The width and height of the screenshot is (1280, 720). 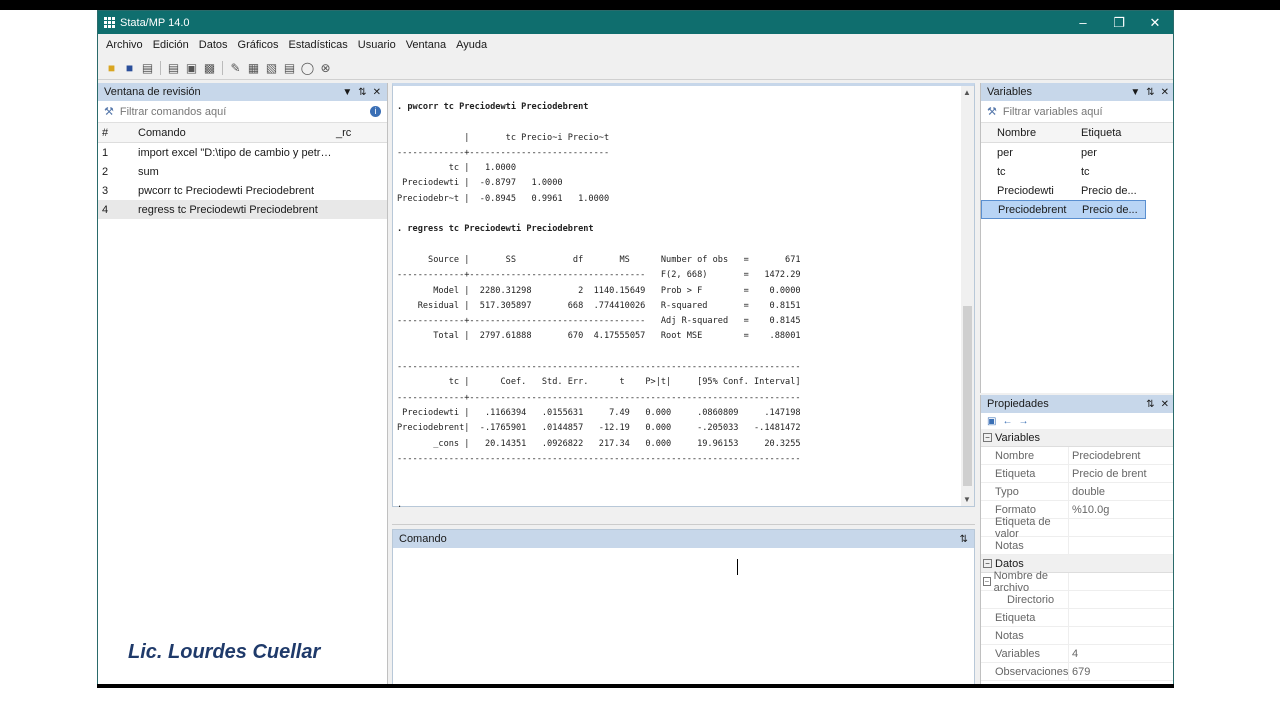 What do you see at coordinates (1001, 171) in the screenshot?
I see `variable-name: tc` at bounding box center [1001, 171].